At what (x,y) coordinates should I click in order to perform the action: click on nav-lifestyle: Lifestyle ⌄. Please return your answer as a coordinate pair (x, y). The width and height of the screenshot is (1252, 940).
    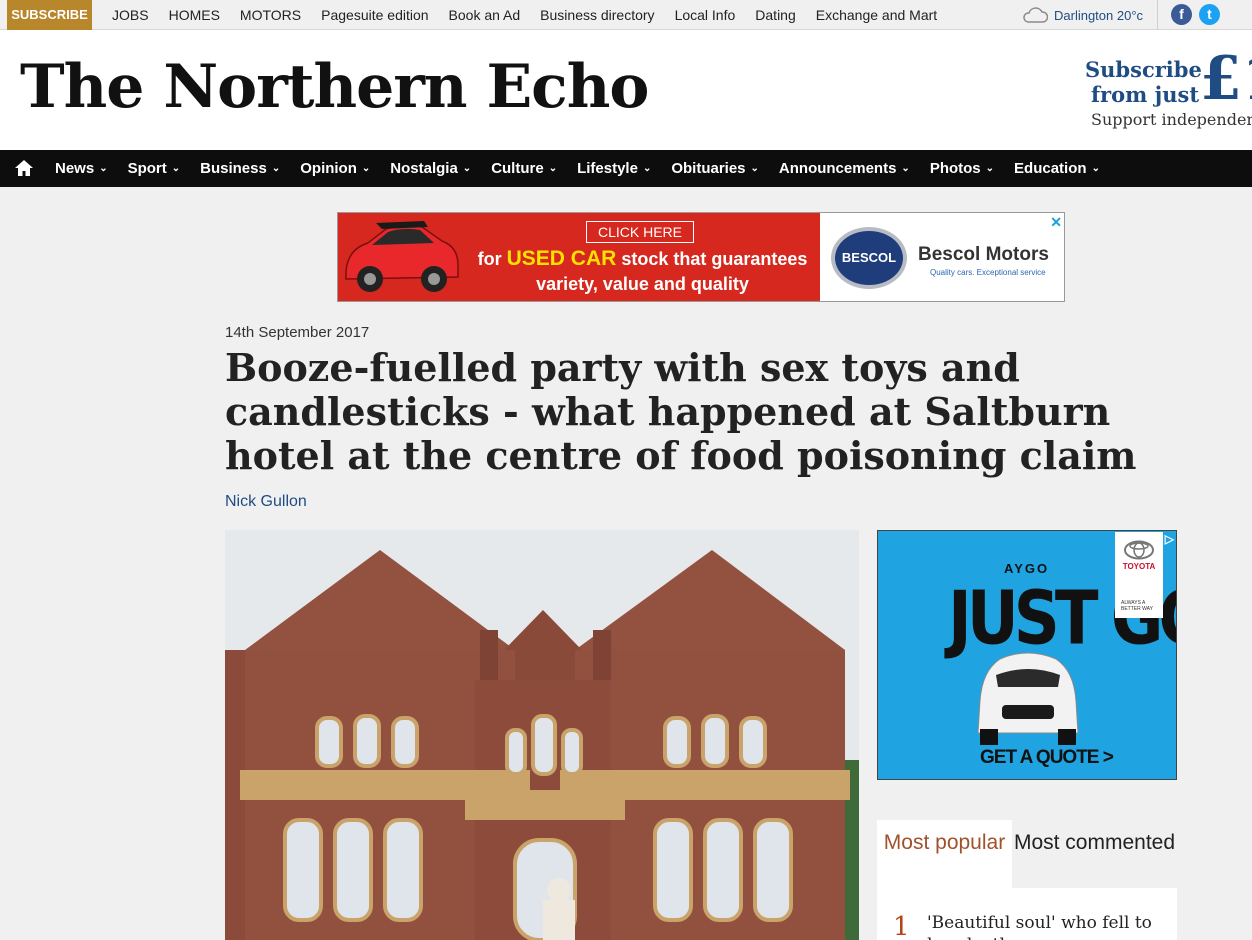
    Looking at the image, I should click on (614, 168).